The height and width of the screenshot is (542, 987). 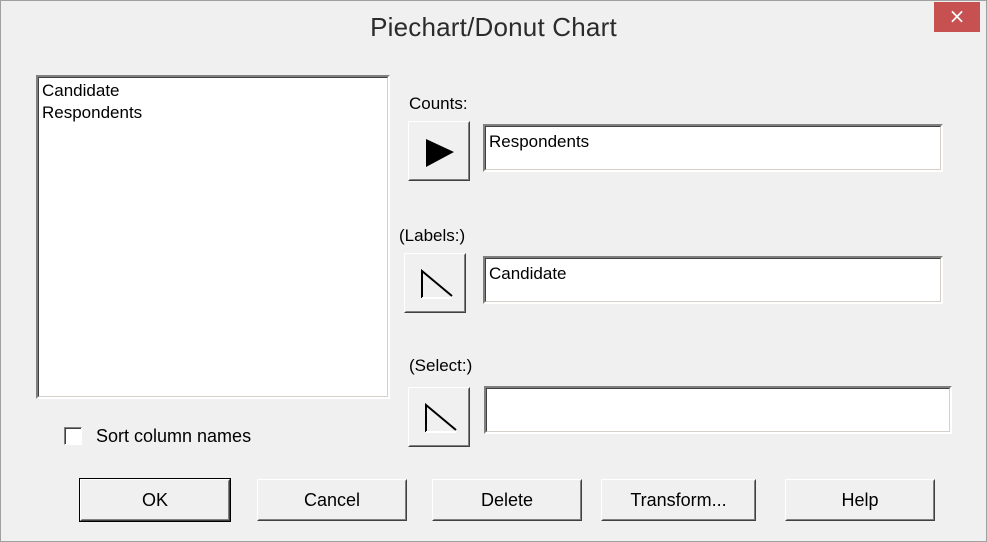 I want to click on ok-button: OK, so click(x=155, y=500).